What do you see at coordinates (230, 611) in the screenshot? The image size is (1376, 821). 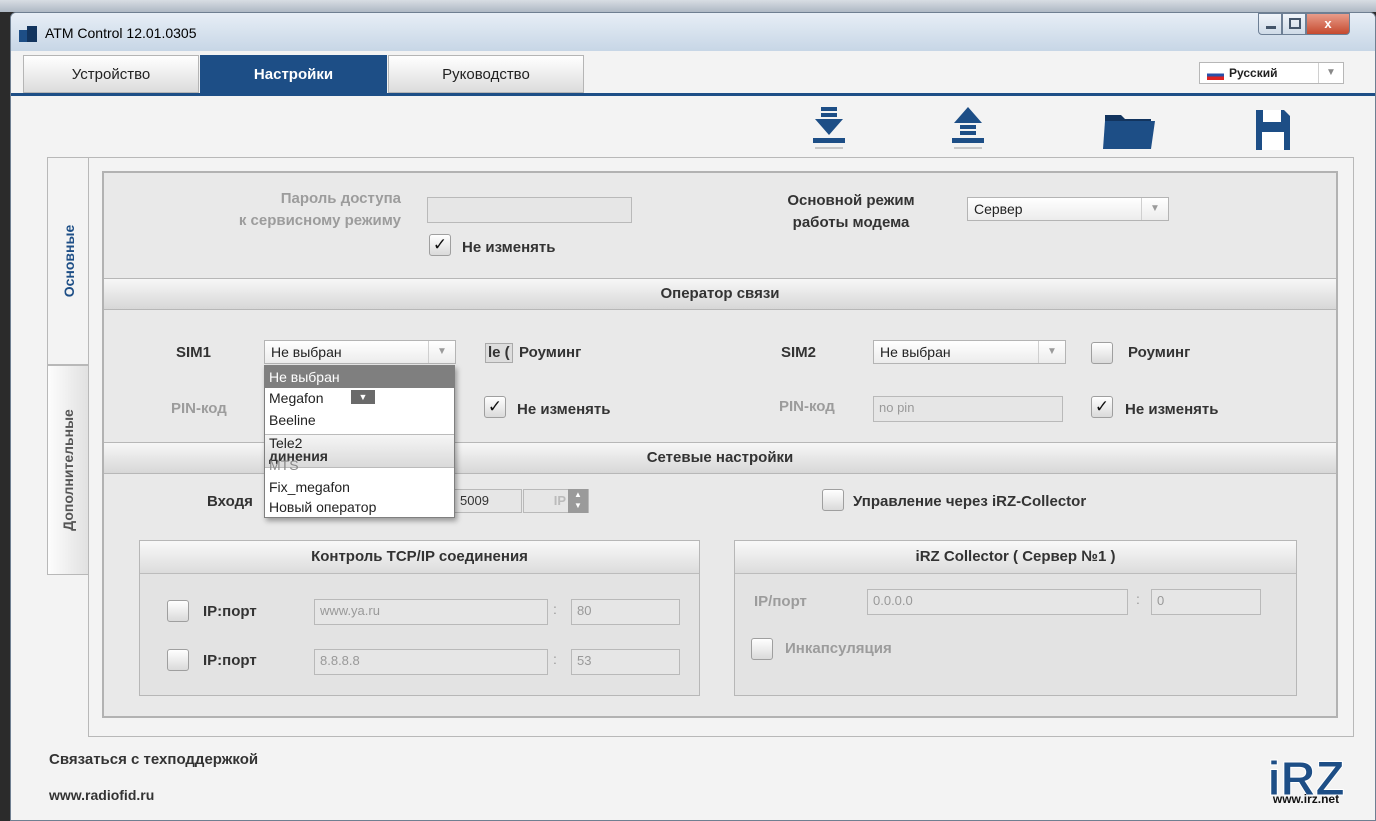 I see `tcp-row1-label: IP:порт` at bounding box center [230, 611].